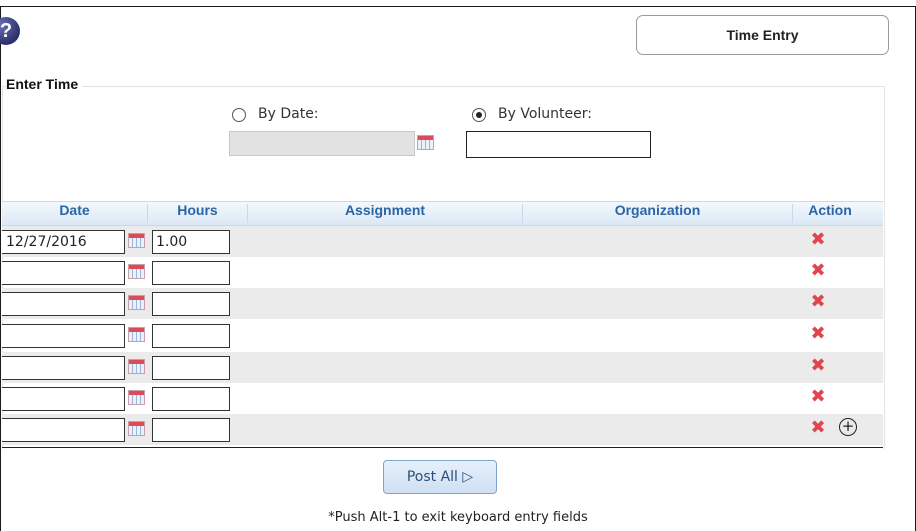 The height and width of the screenshot is (531, 916). What do you see at coordinates (479, 115) in the screenshot?
I see `by-volunteer-radio` at bounding box center [479, 115].